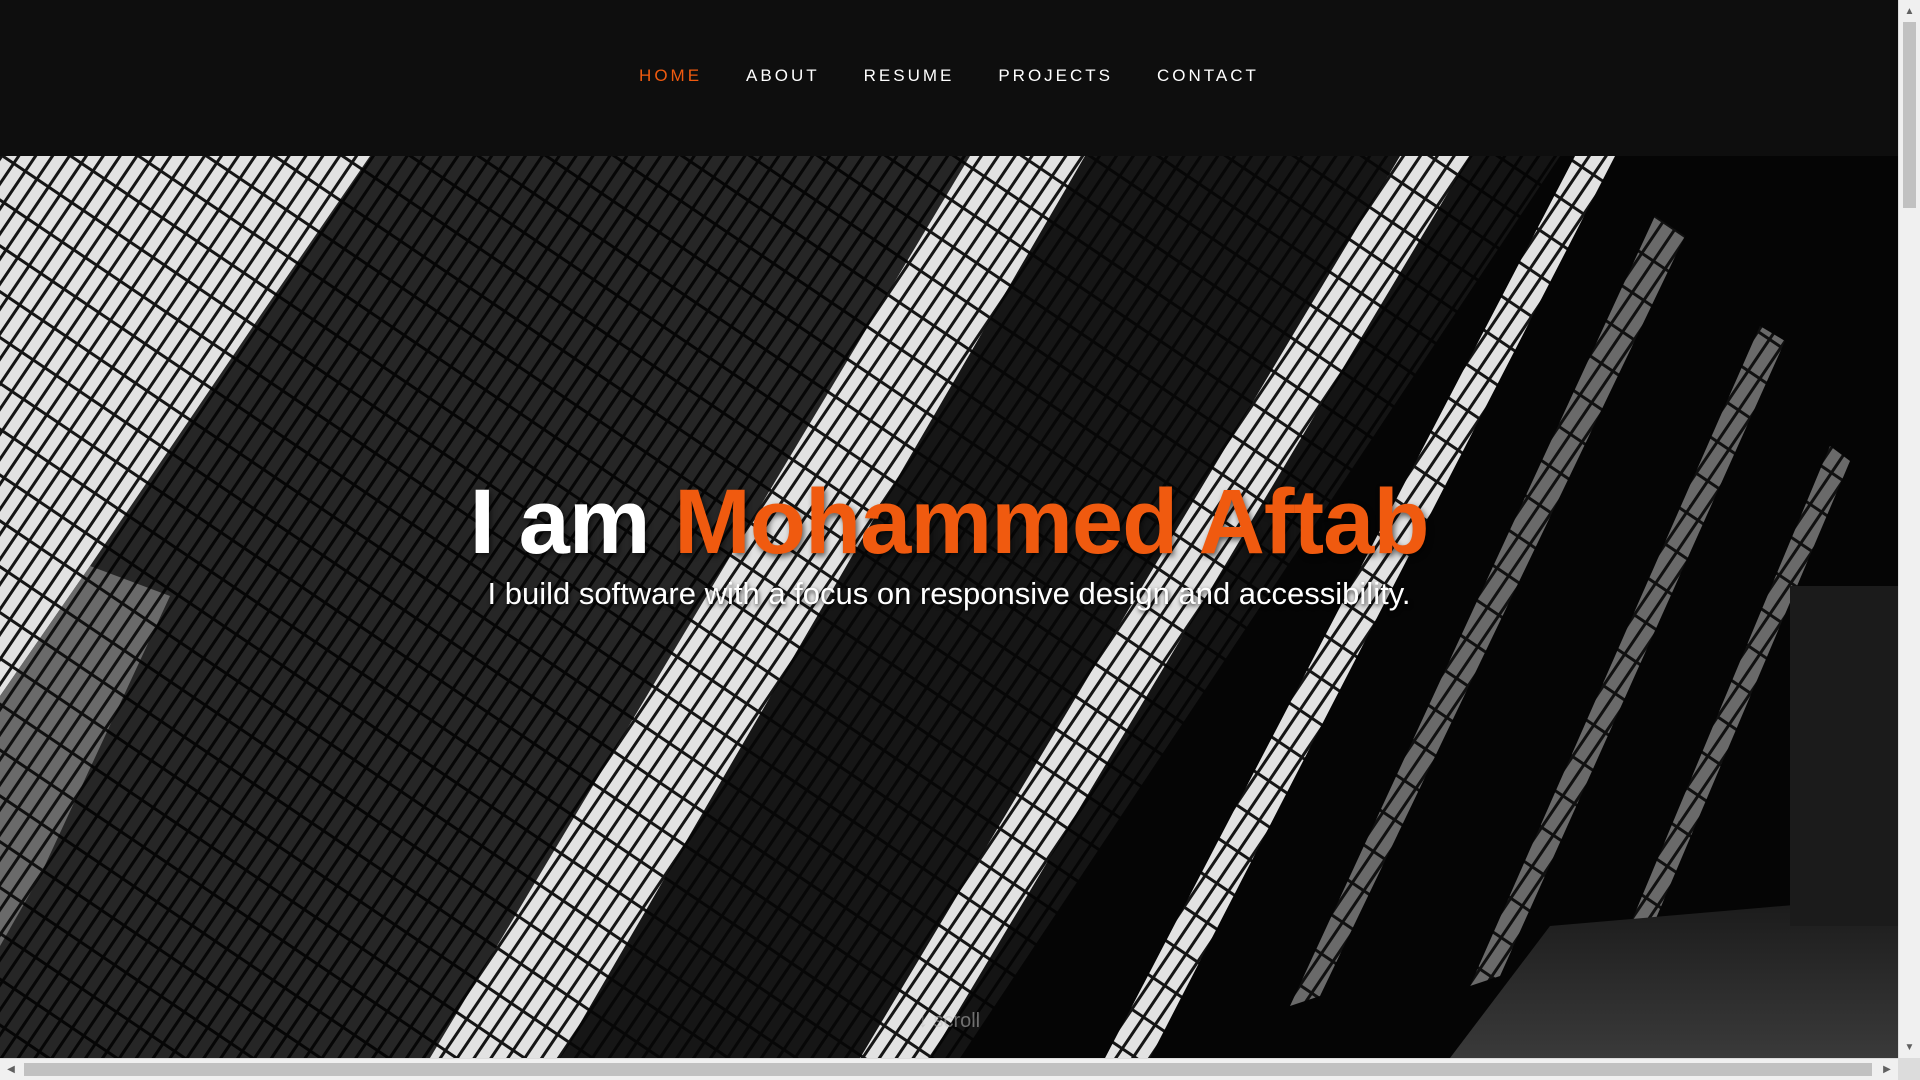  Describe the element at coordinates (1909, 1069) in the screenshot. I see `scrollbar-corner` at that location.